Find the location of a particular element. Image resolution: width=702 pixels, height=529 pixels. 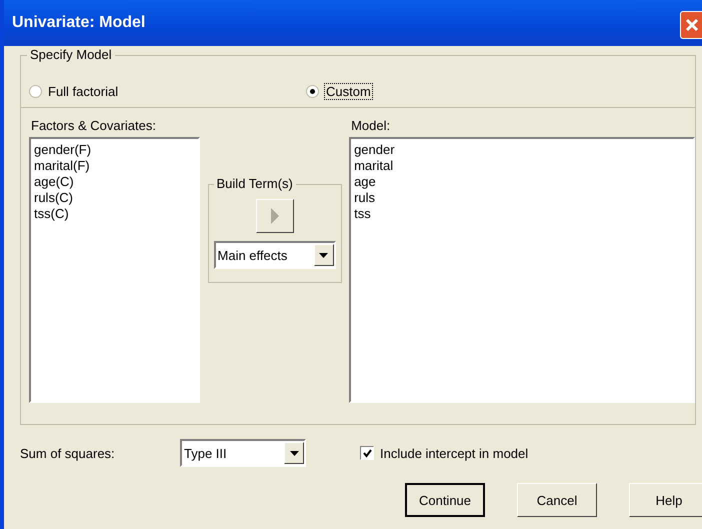

list-item: tss is located at coordinates (362, 214).